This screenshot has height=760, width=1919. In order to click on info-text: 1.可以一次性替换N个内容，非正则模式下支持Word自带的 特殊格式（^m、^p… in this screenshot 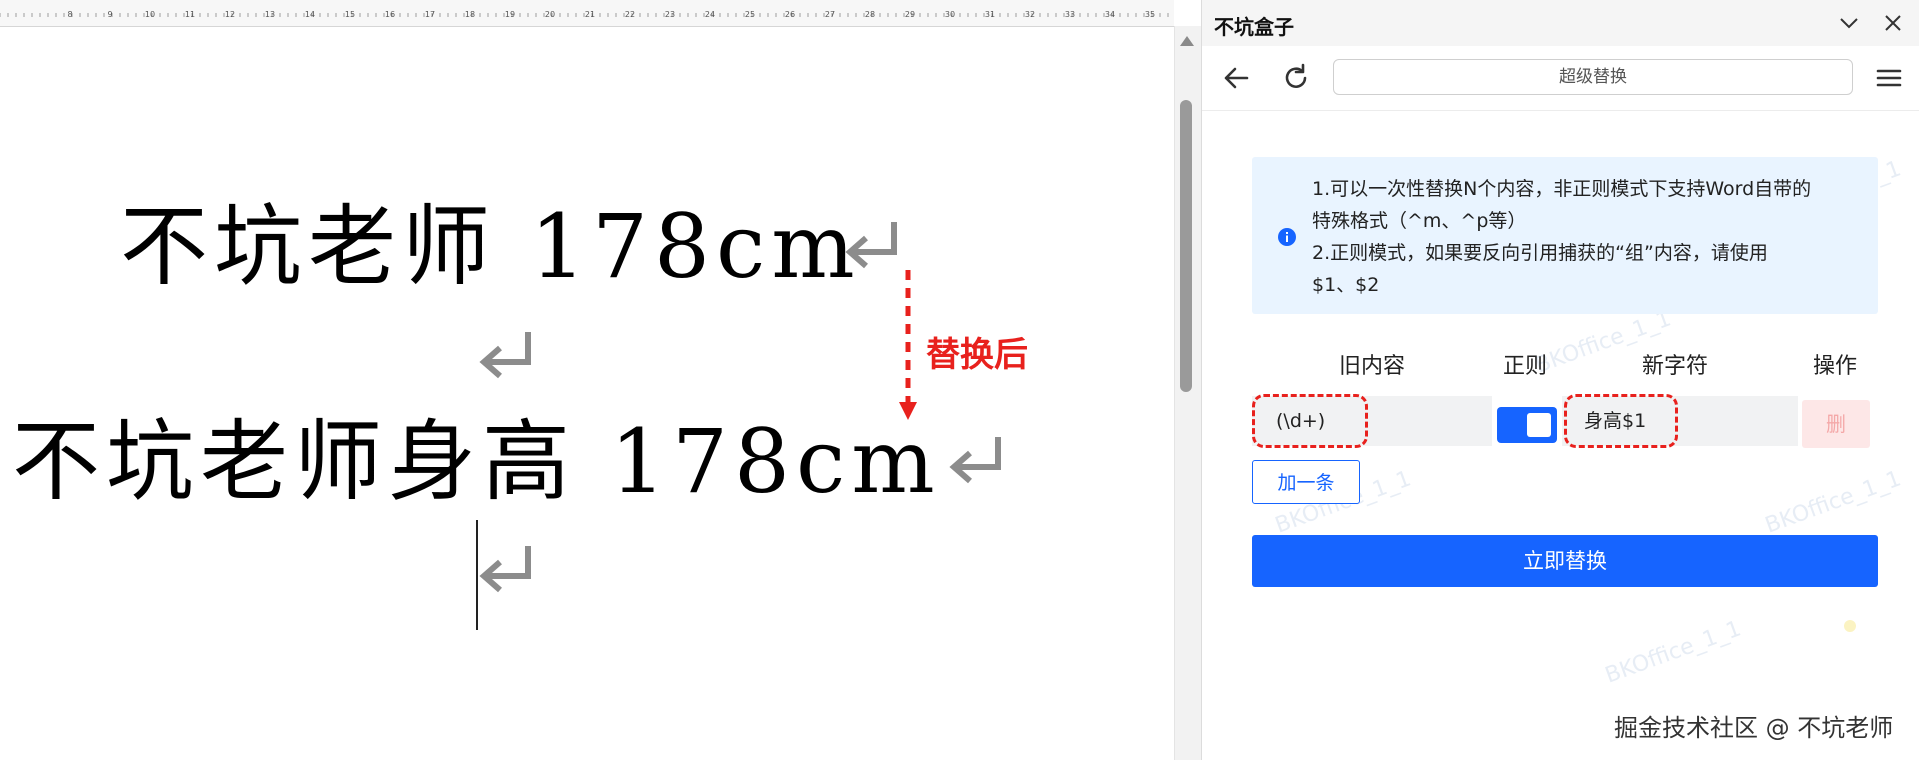, I will do `click(1592, 237)`.